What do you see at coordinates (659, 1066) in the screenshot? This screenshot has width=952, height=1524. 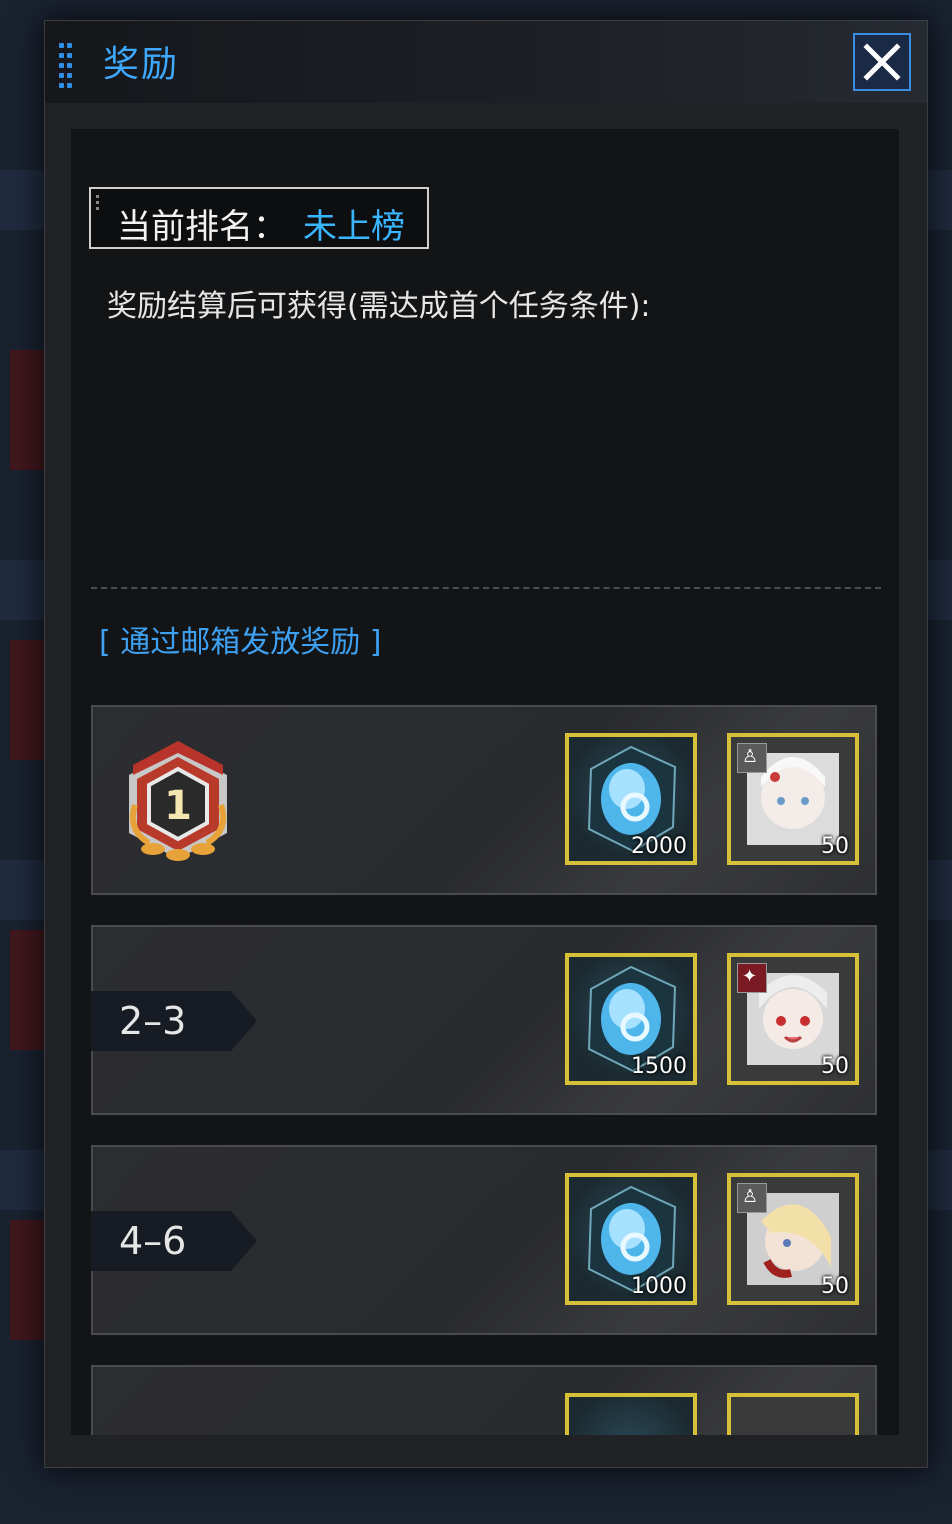 I see `reward-count: 1500` at bounding box center [659, 1066].